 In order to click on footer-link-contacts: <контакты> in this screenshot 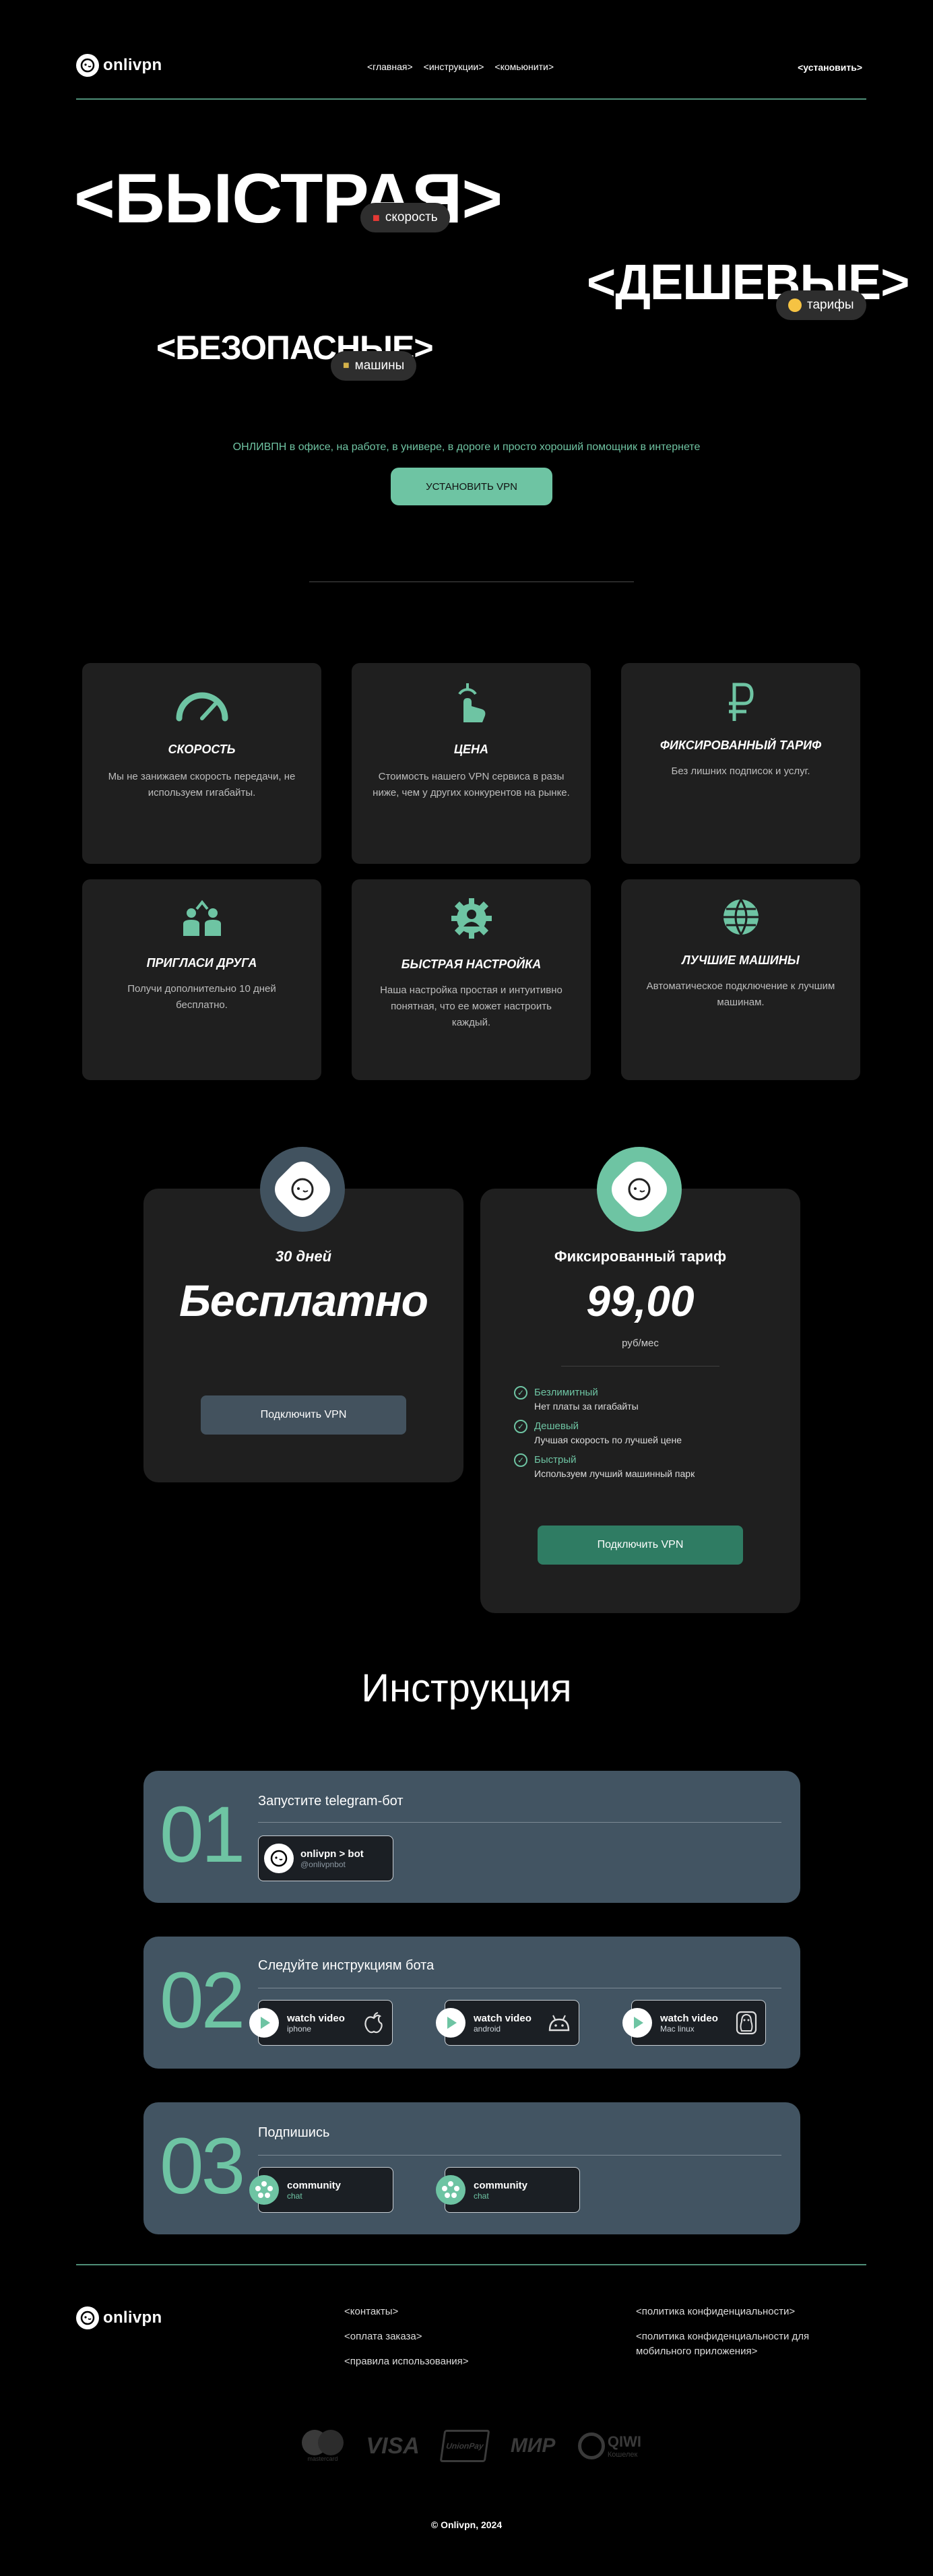, I will do `click(406, 2311)`.